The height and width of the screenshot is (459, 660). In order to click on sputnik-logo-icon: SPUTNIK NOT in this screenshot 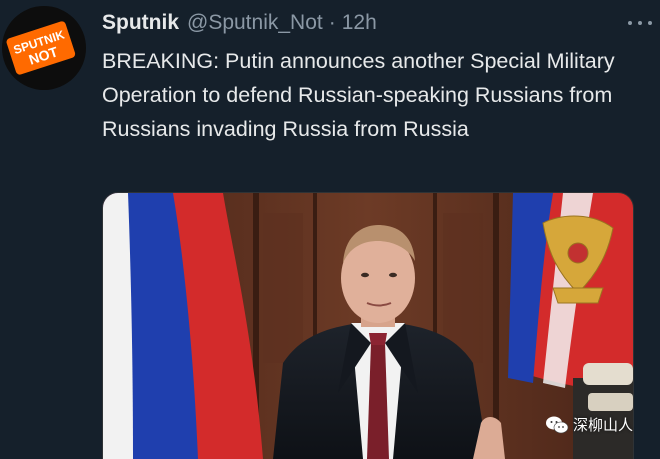, I will do `click(44, 48)`.